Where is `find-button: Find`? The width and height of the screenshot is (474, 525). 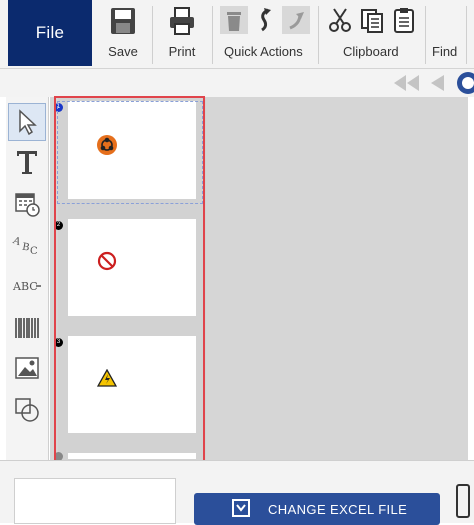 find-button: Find is located at coordinates (444, 51).